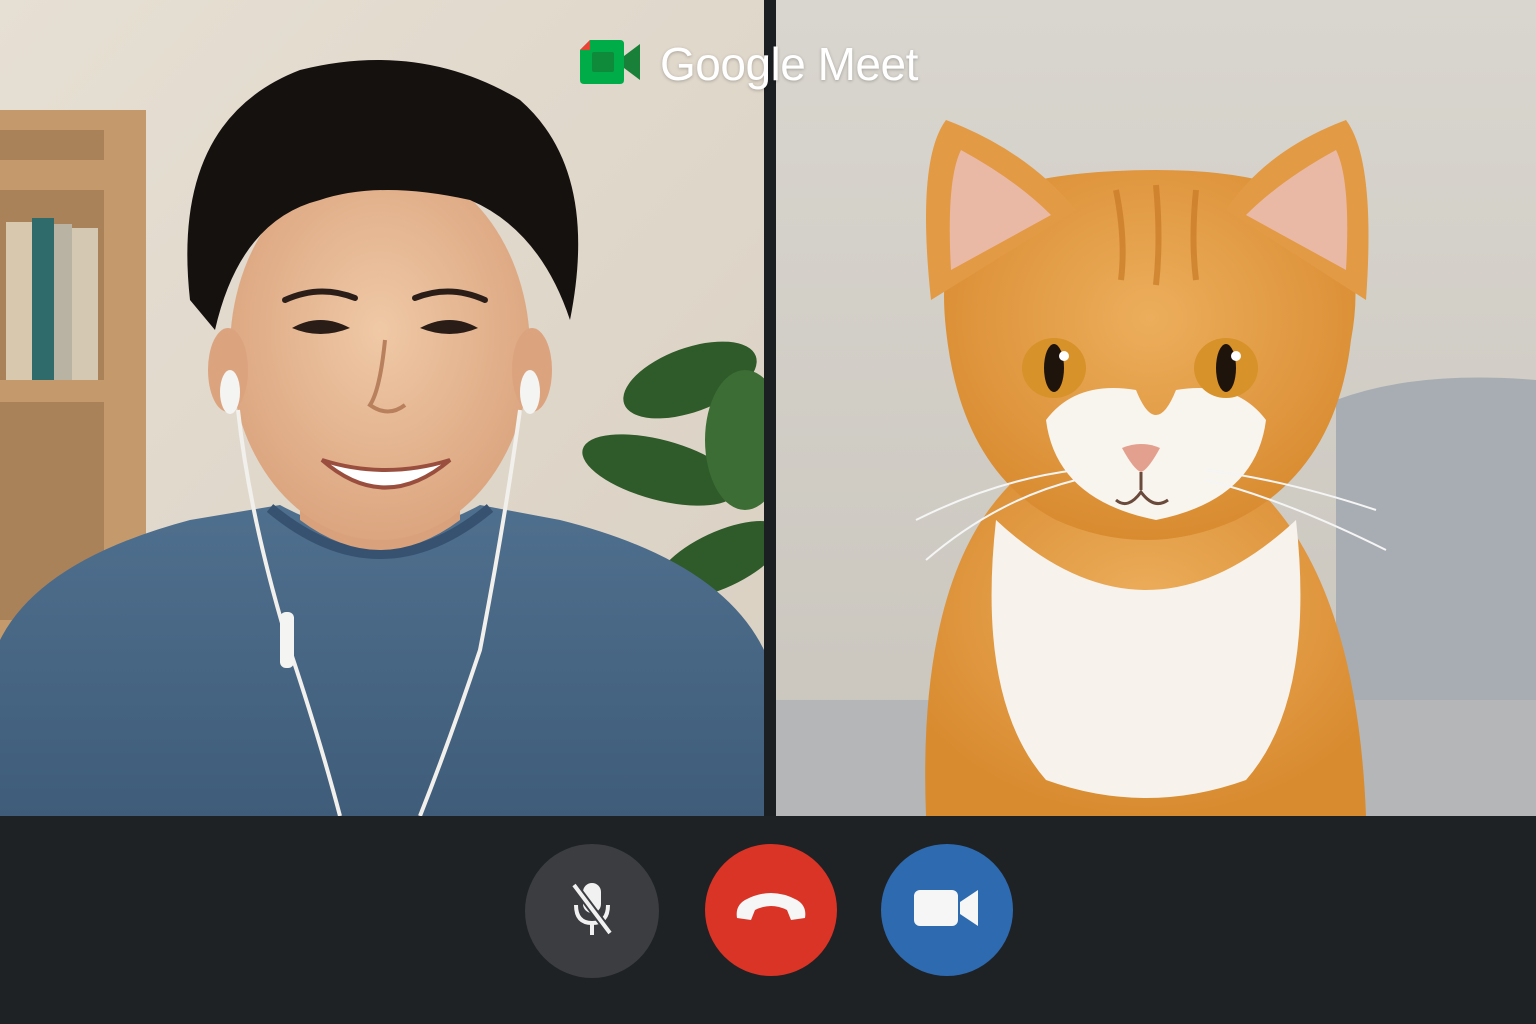  I want to click on mic-off-icon, so click(592, 911).